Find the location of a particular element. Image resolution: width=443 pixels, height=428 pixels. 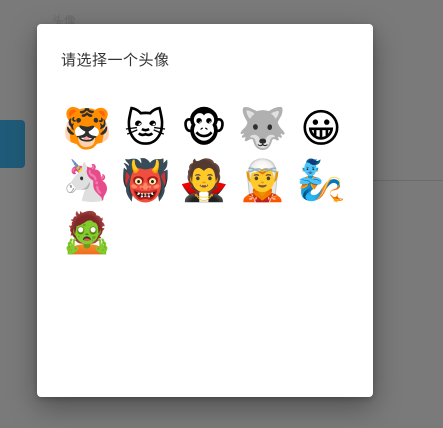

wolf-face-icon: 🐺 is located at coordinates (262, 129).